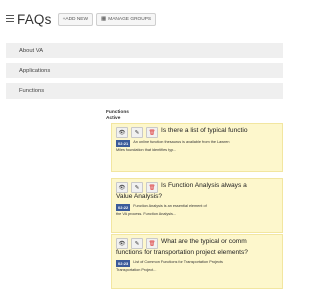  Describe the element at coordinates (130, 19) in the screenshot. I see `manage-groups-label: MANAGE GROUPS` at that location.